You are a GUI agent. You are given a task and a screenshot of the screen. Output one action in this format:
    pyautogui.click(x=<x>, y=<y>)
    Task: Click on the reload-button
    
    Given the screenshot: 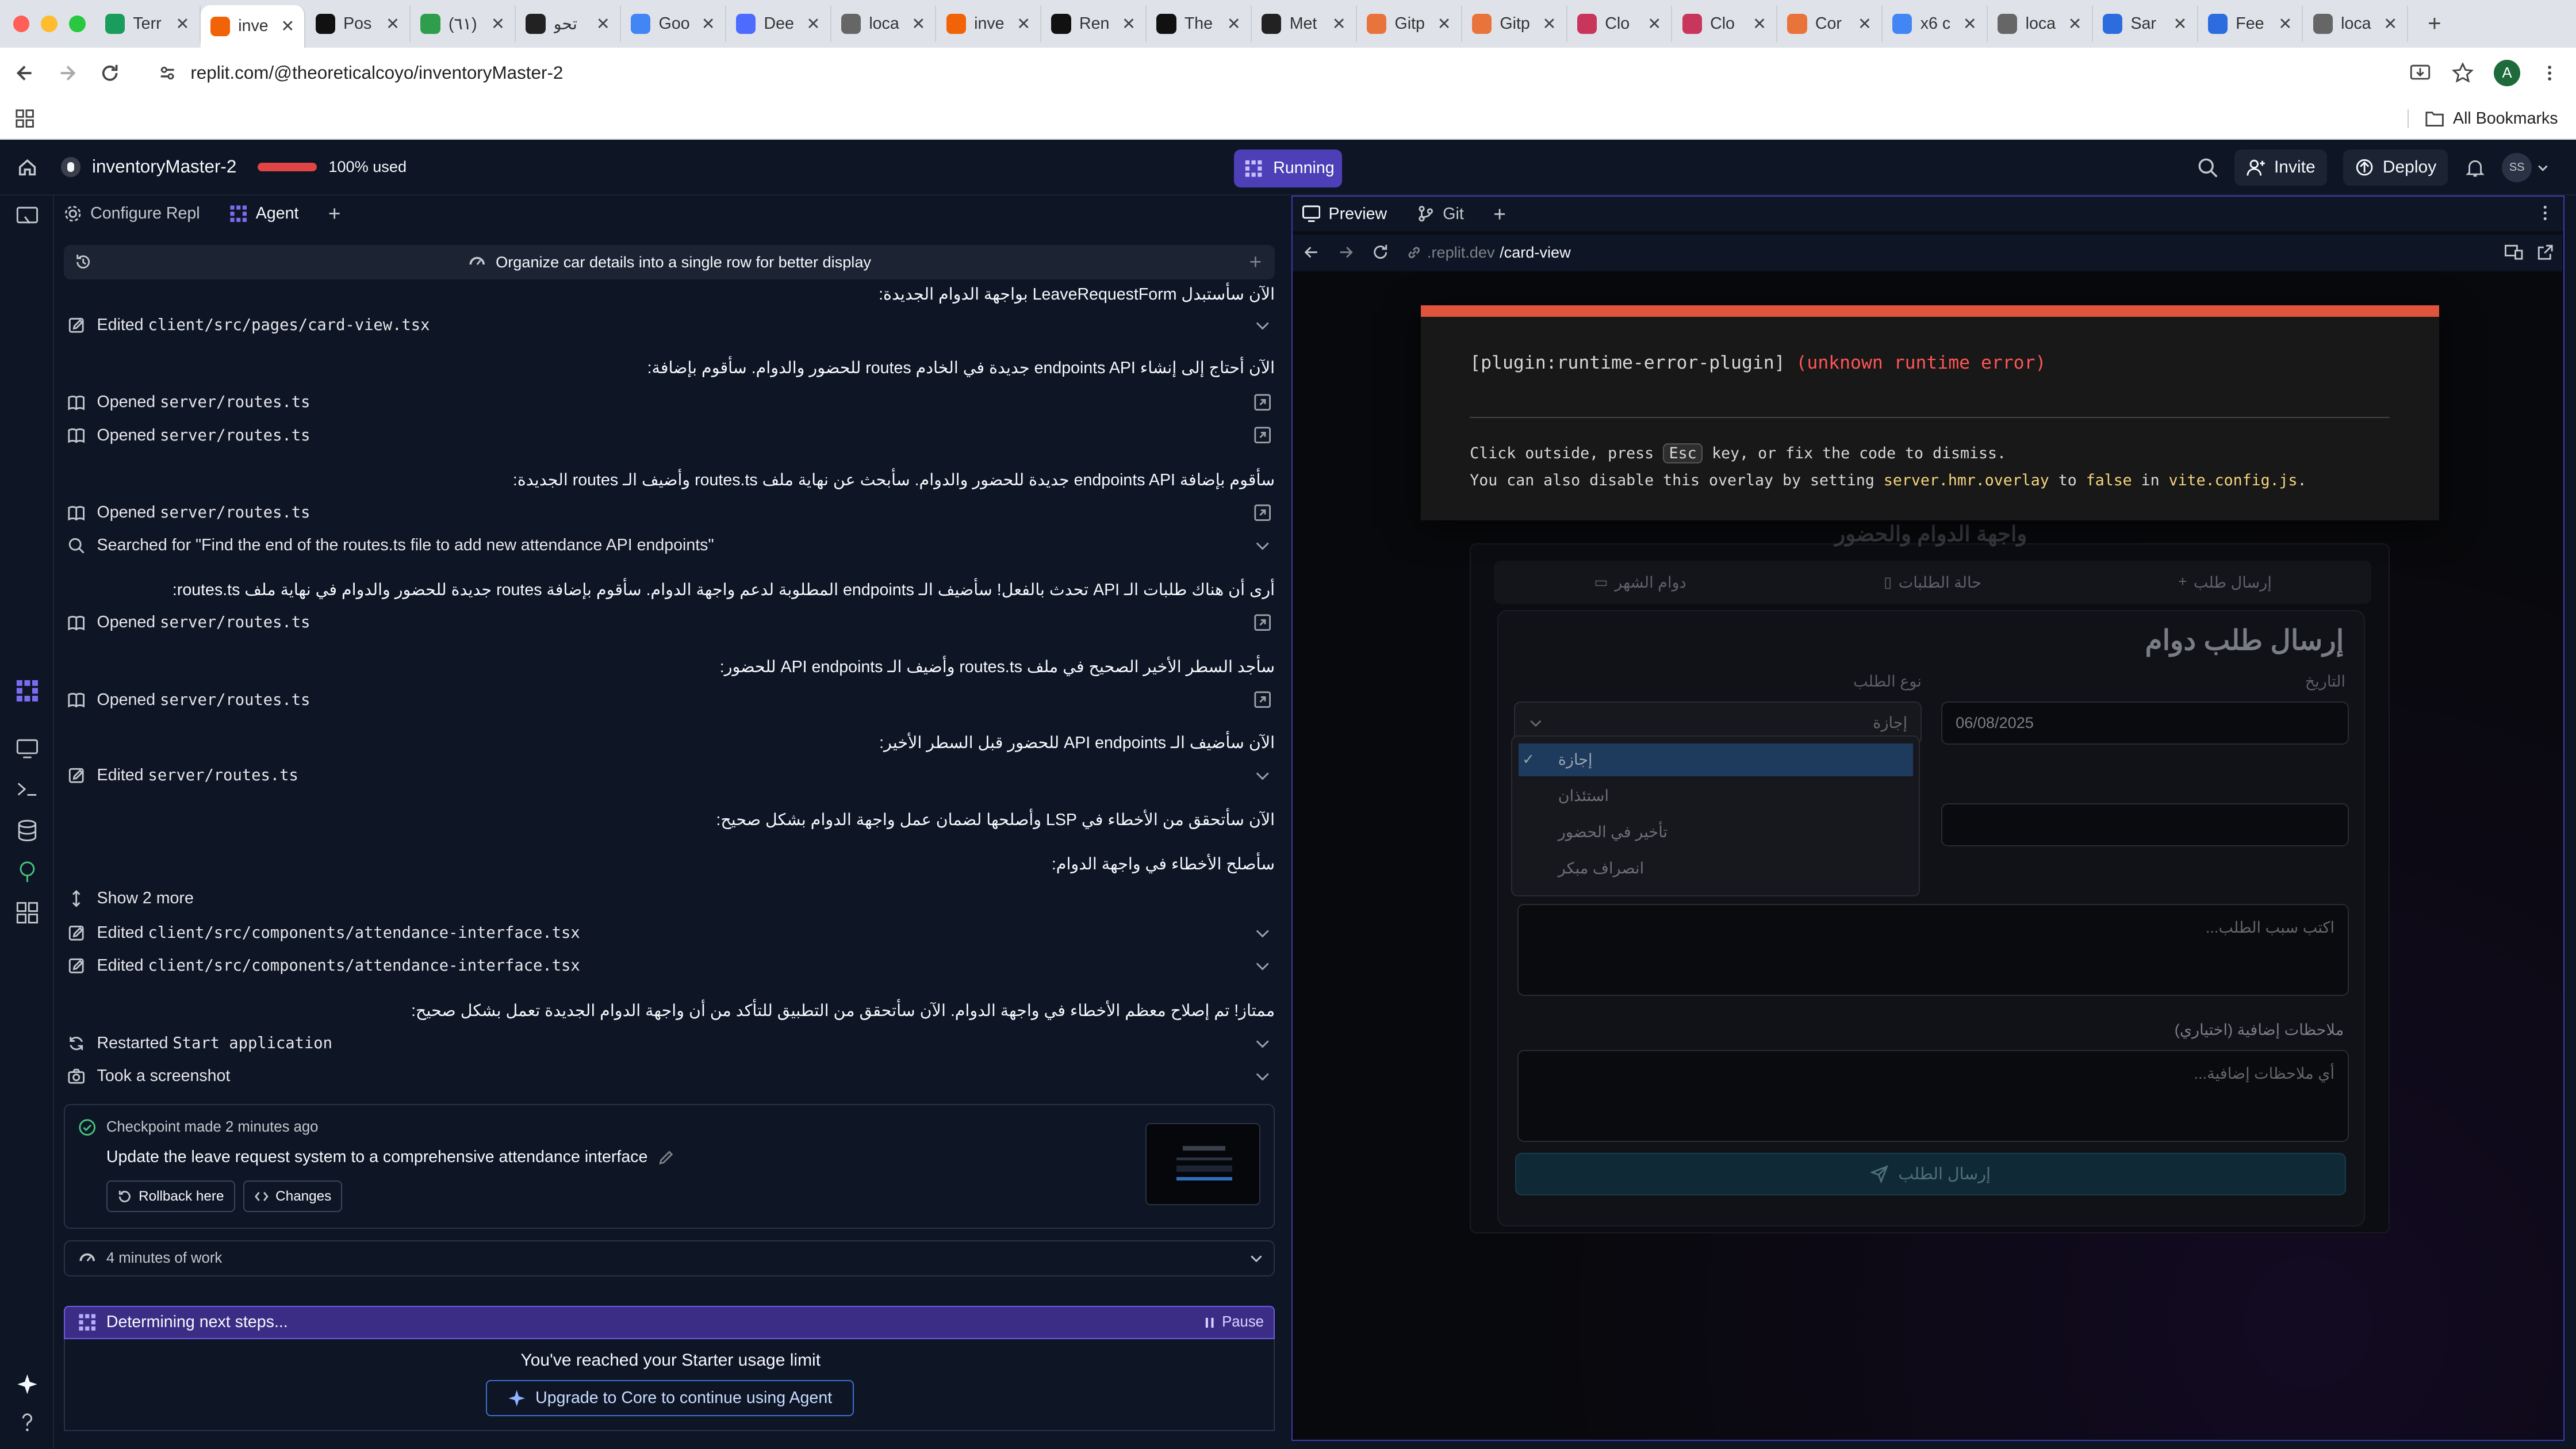 What is the action you would take?
    pyautogui.click(x=110, y=73)
    